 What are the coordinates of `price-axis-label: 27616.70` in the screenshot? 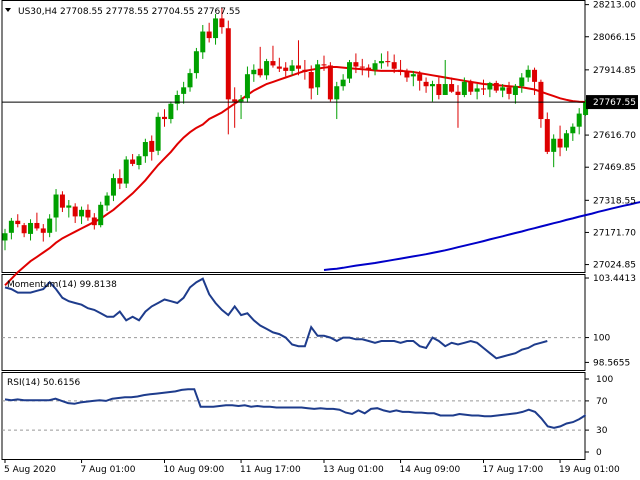 It's located at (614, 136).